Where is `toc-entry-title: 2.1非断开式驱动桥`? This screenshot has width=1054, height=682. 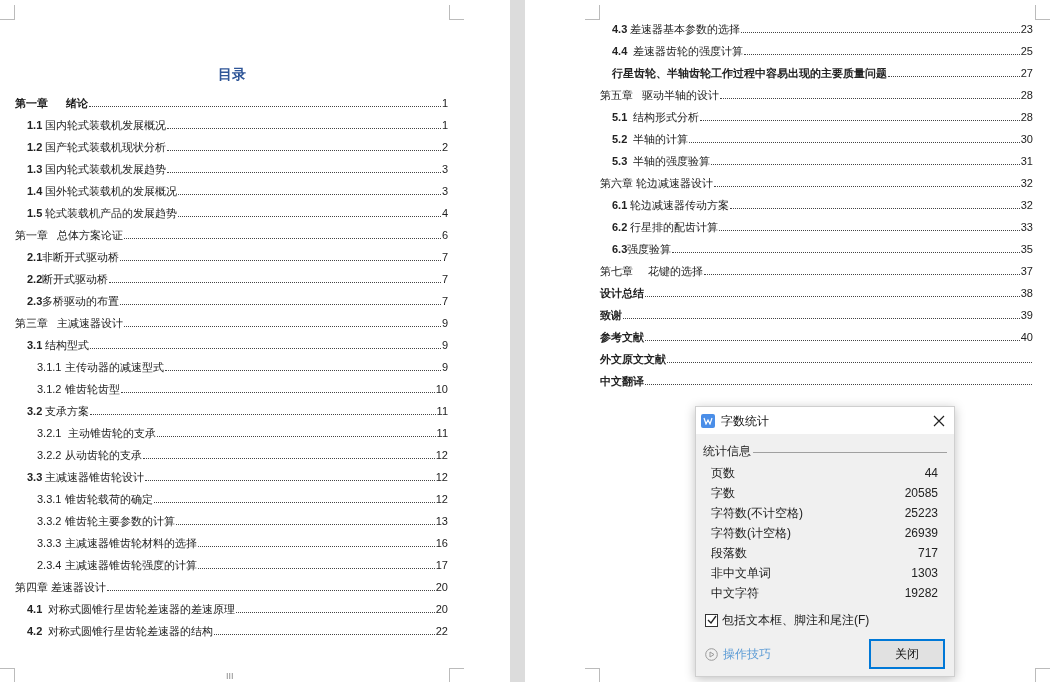 toc-entry-title: 2.1非断开式驱动桥 is located at coordinates (73, 257).